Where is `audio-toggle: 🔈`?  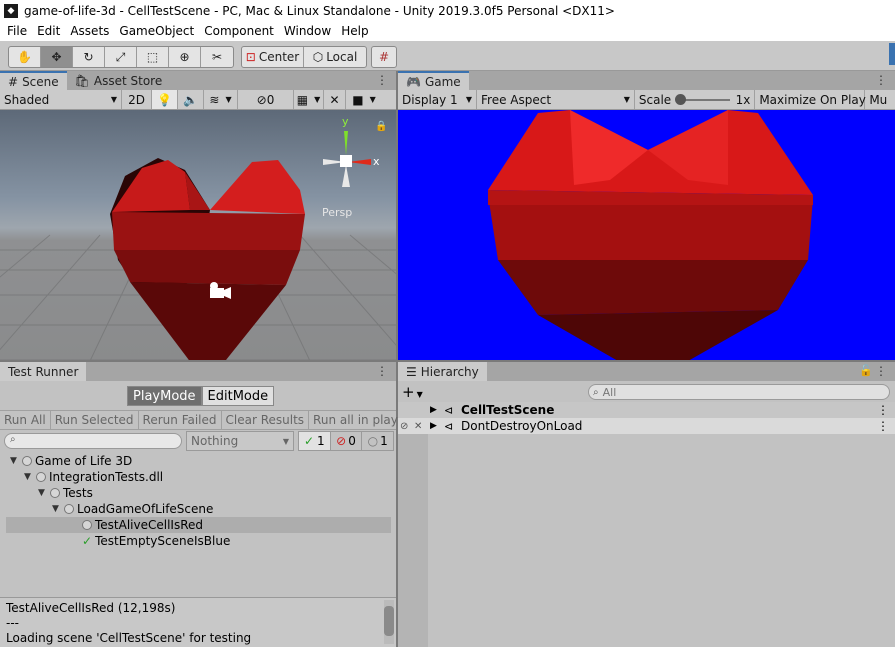 audio-toggle: 🔈 is located at coordinates (191, 99).